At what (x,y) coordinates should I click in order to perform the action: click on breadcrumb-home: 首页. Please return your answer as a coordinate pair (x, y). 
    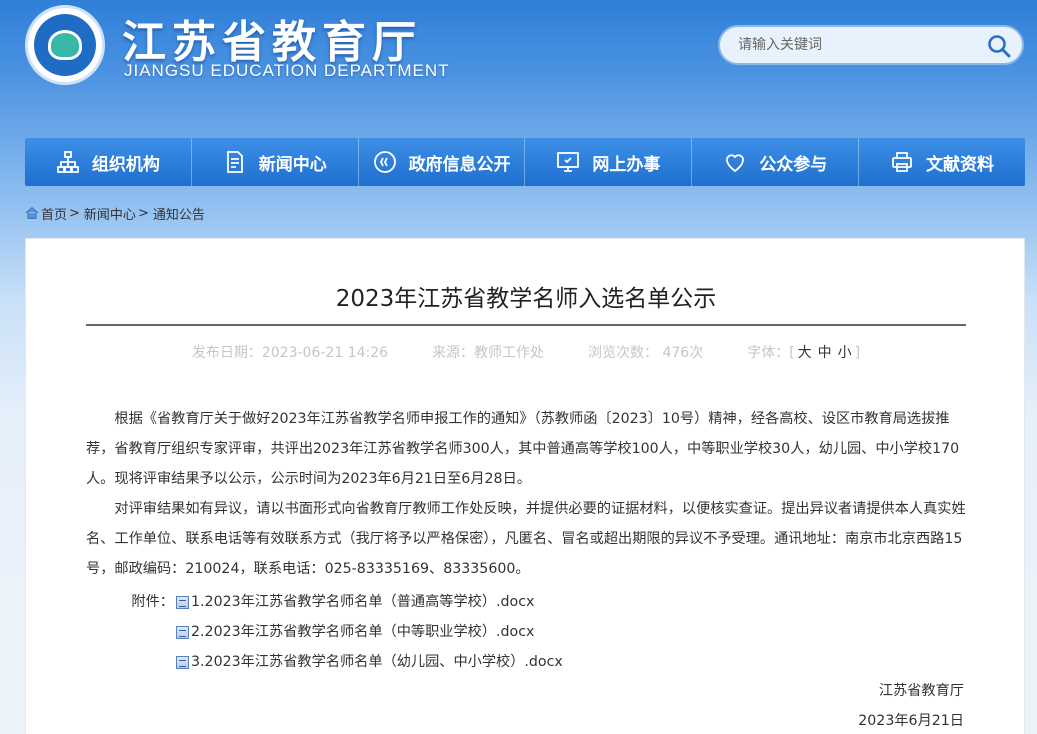
    Looking at the image, I should click on (54, 213).